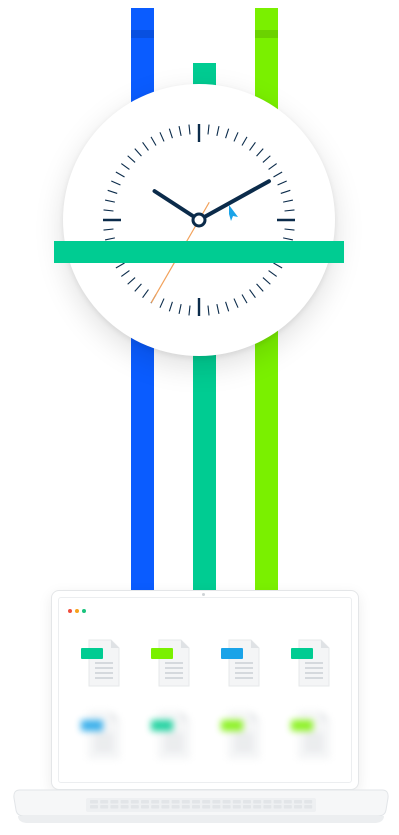 This screenshot has width=399, height=835. I want to click on minimize-dot, so click(77, 611).